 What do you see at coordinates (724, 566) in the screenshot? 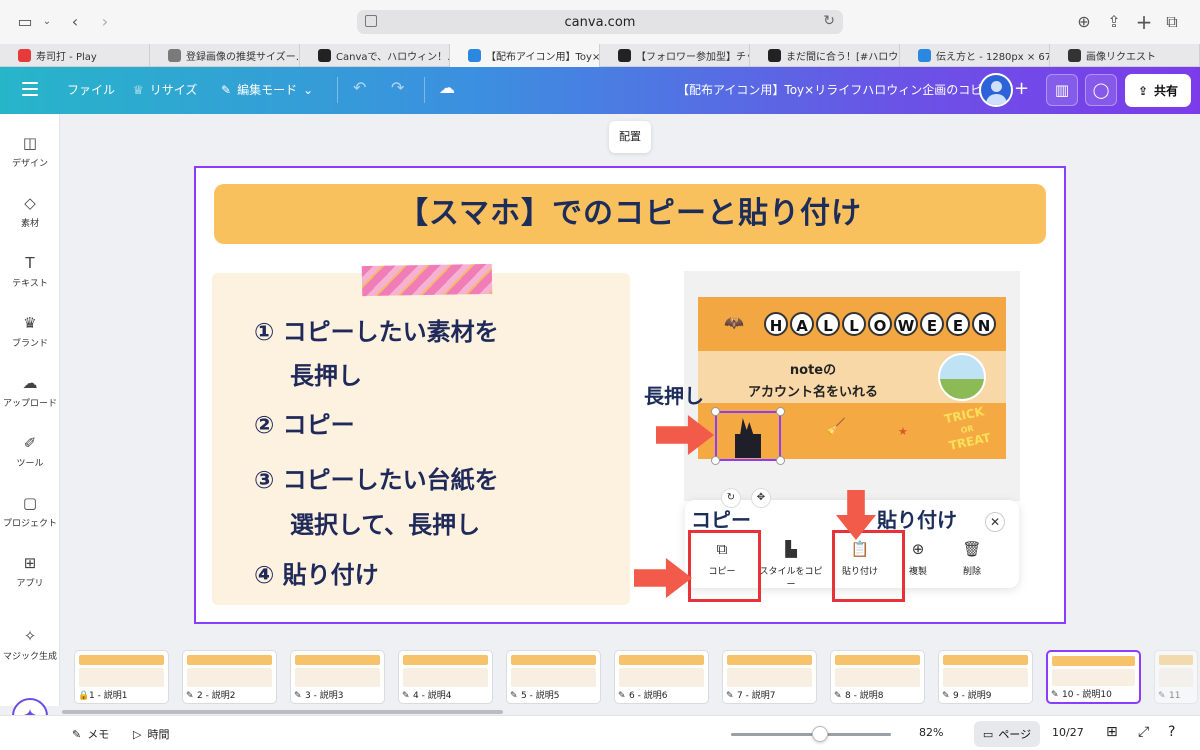
I see `copy-highlight` at bounding box center [724, 566].